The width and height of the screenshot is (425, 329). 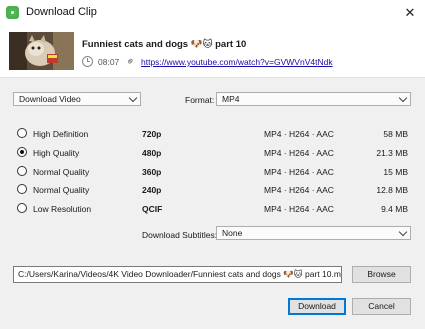 I want to click on quality-resolution: 240p, so click(x=152, y=190).